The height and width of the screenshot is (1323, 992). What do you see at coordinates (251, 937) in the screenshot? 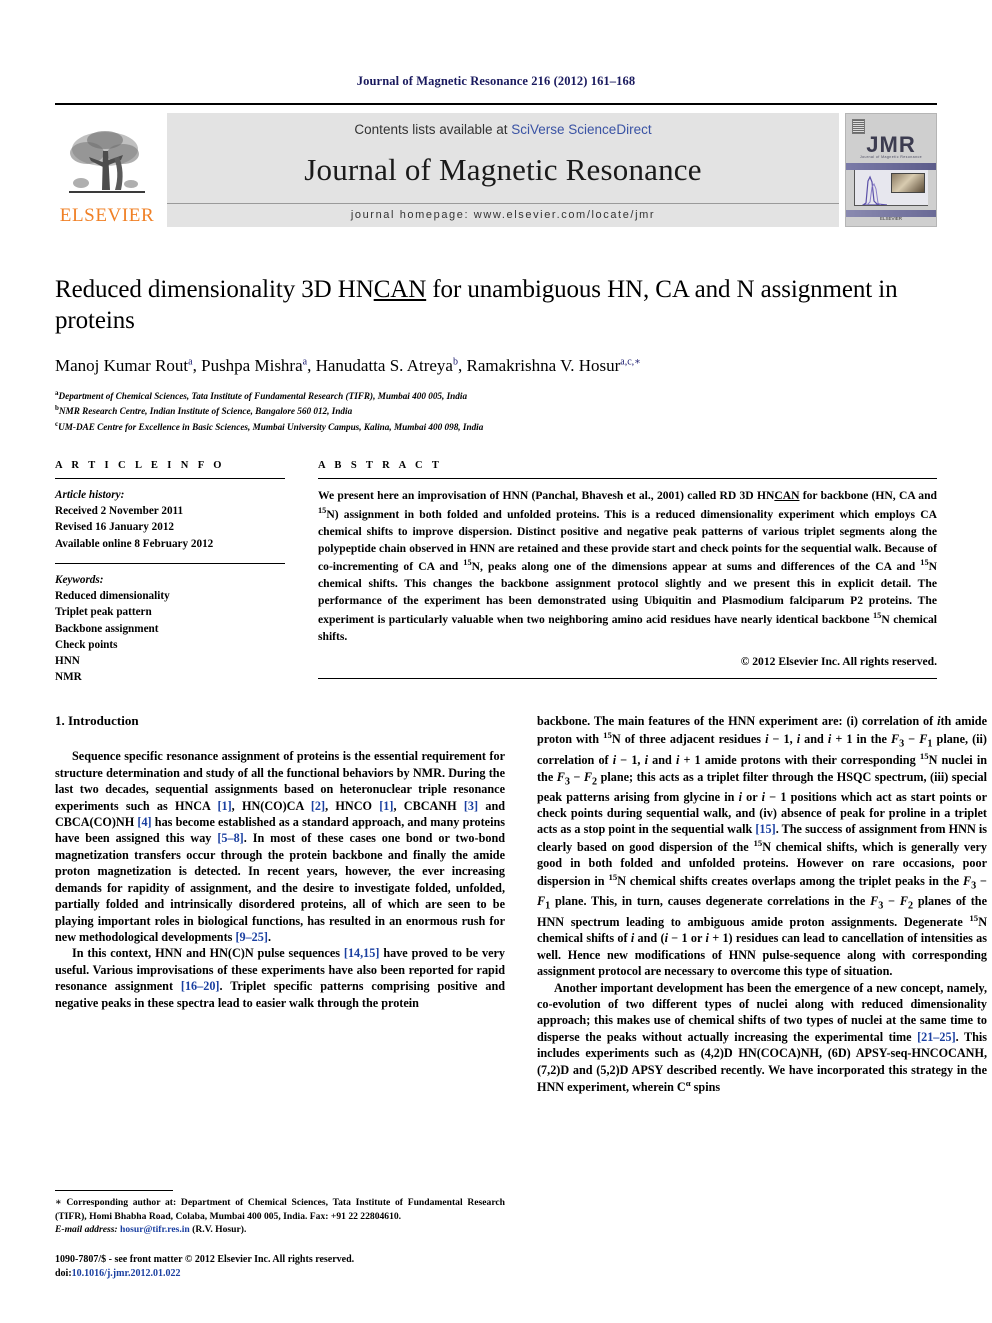
I see `citation-ref: [9–25]` at bounding box center [251, 937].